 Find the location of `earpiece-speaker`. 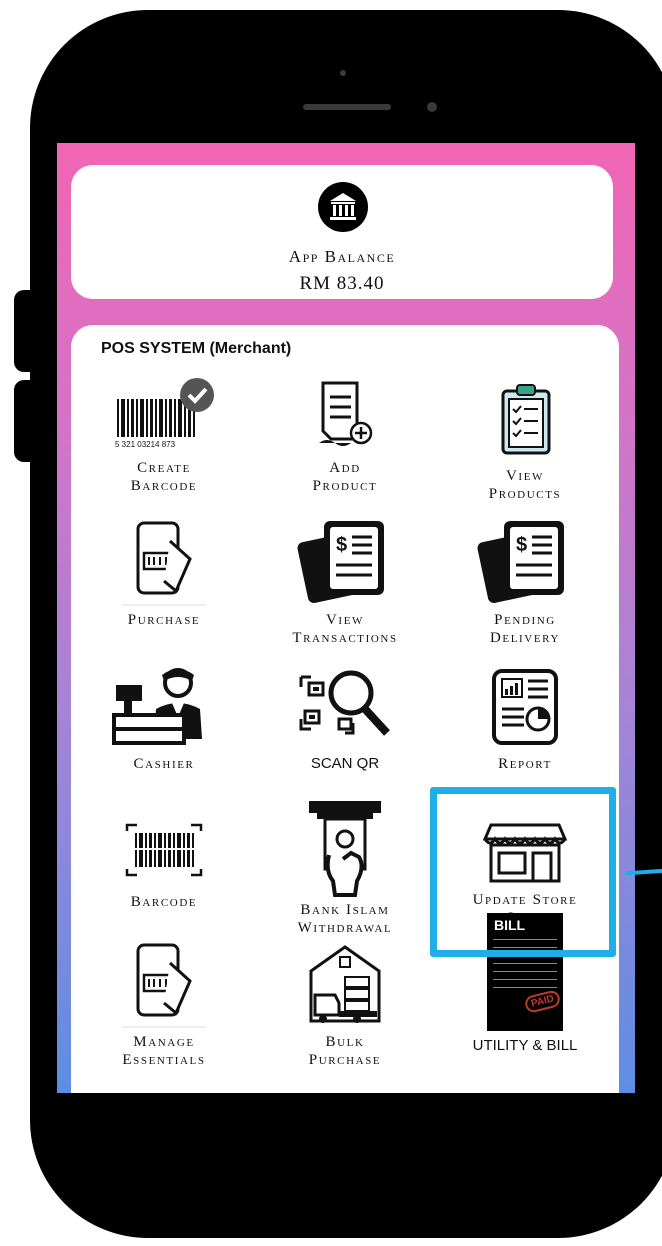

earpiece-speaker is located at coordinates (347, 107).